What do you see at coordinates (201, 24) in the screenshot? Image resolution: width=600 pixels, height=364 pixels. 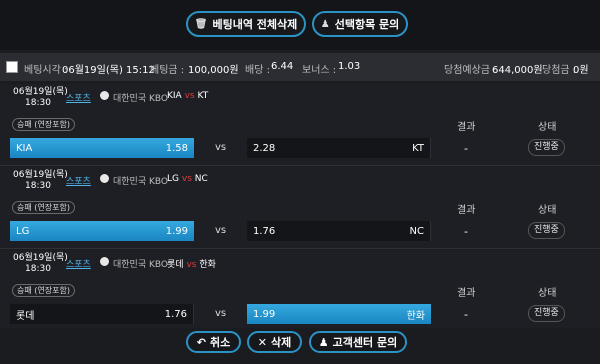 I see `trash-icon: 🗑` at bounding box center [201, 24].